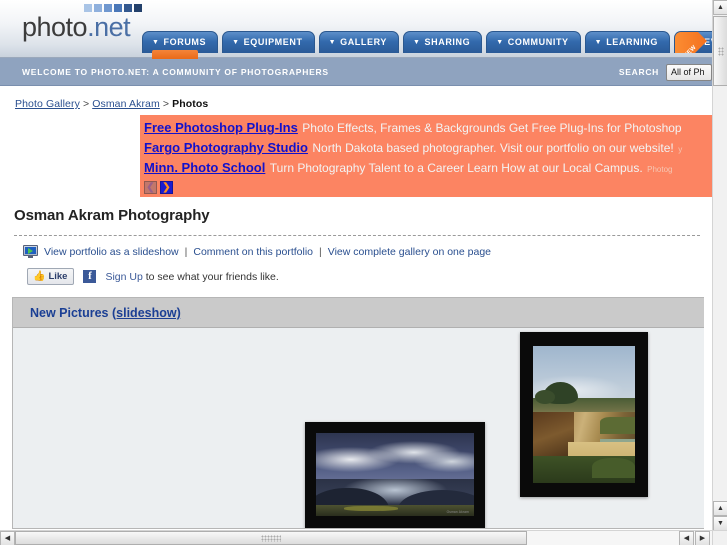 This screenshot has width=727, height=545. I want to click on facebook-logo-icon: f, so click(90, 276).